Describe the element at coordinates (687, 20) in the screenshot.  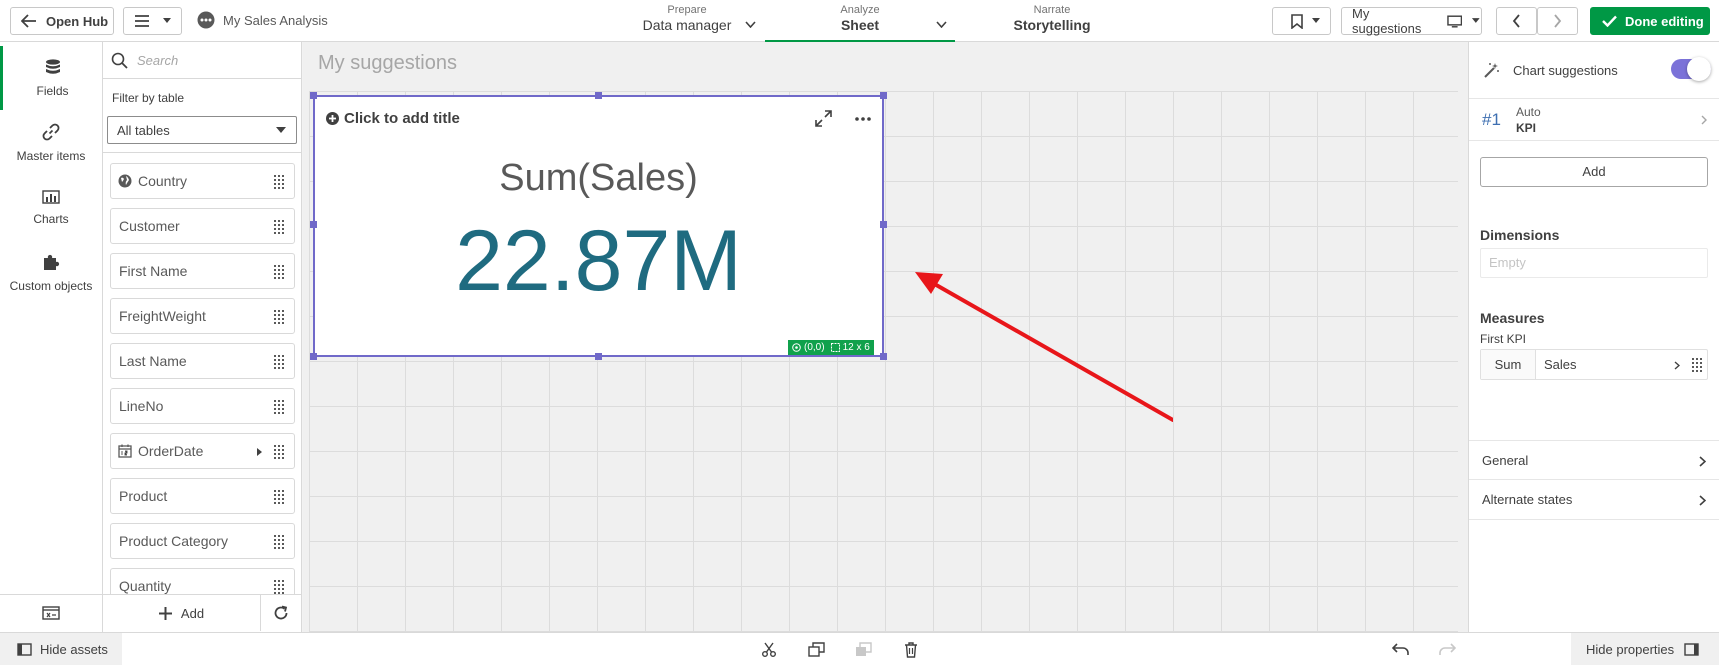
I see `tab-prepare: Prepare Data manager` at that location.